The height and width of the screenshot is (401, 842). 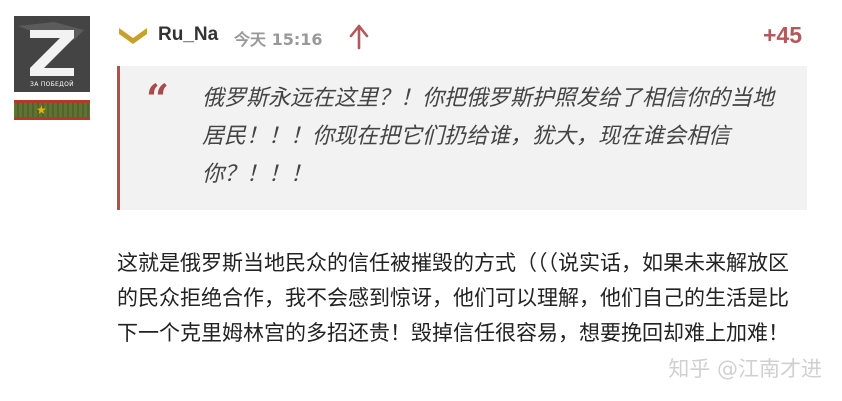 I want to click on arrow-up-icon, so click(x=359, y=37).